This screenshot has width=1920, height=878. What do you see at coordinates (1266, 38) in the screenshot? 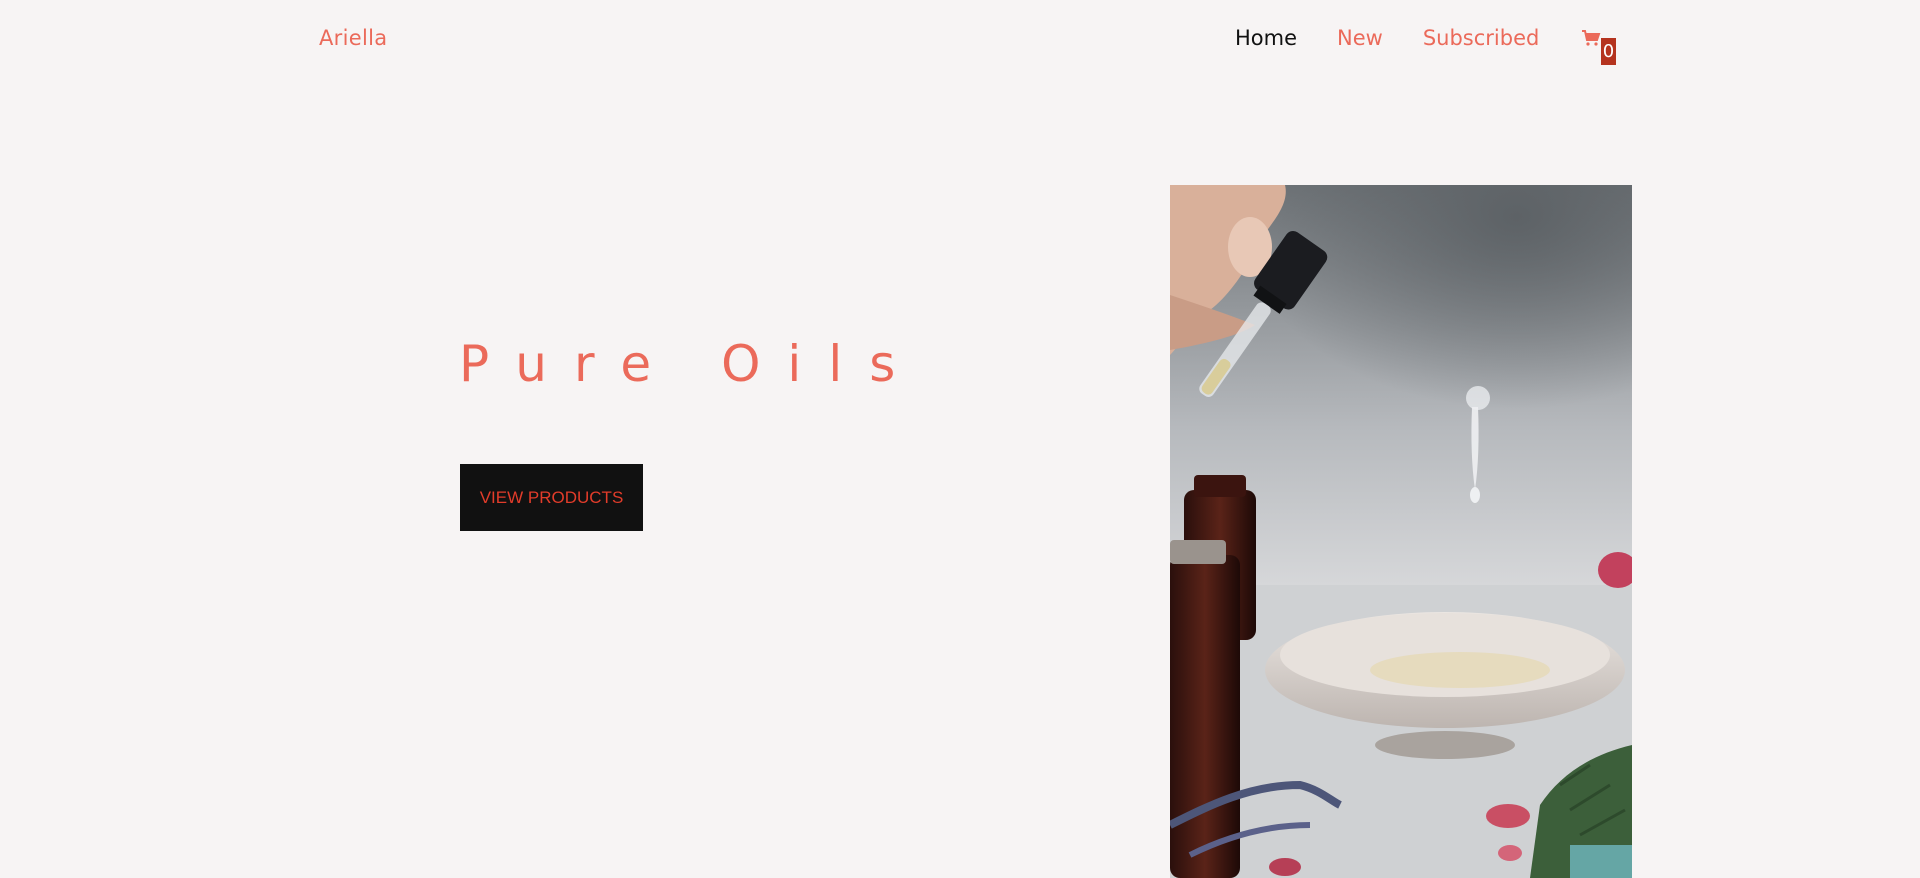
I see `nav-item-home: Home` at bounding box center [1266, 38].